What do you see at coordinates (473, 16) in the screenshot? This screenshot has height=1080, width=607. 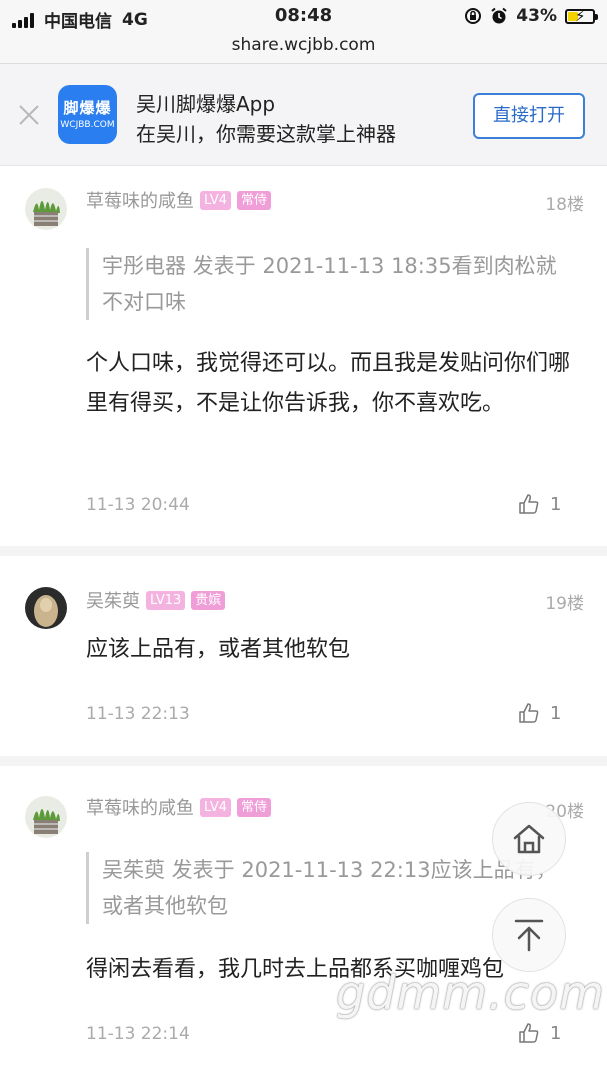 I see `rotation-lock-icon` at bounding box center [473, 16].